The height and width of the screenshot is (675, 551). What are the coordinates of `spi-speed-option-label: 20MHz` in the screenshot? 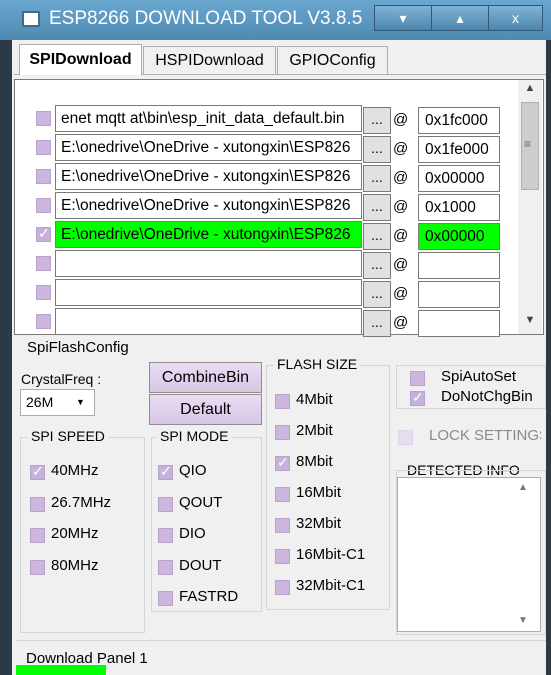 It's located at (75, 533).